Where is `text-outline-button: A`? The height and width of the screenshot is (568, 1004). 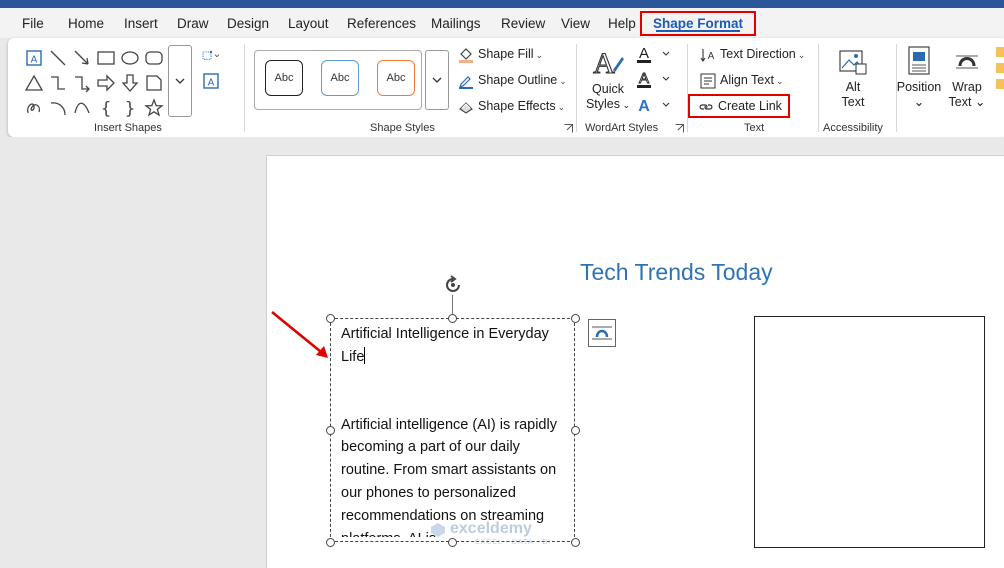 text-outline-button: A is located at coordinates (656, 79).